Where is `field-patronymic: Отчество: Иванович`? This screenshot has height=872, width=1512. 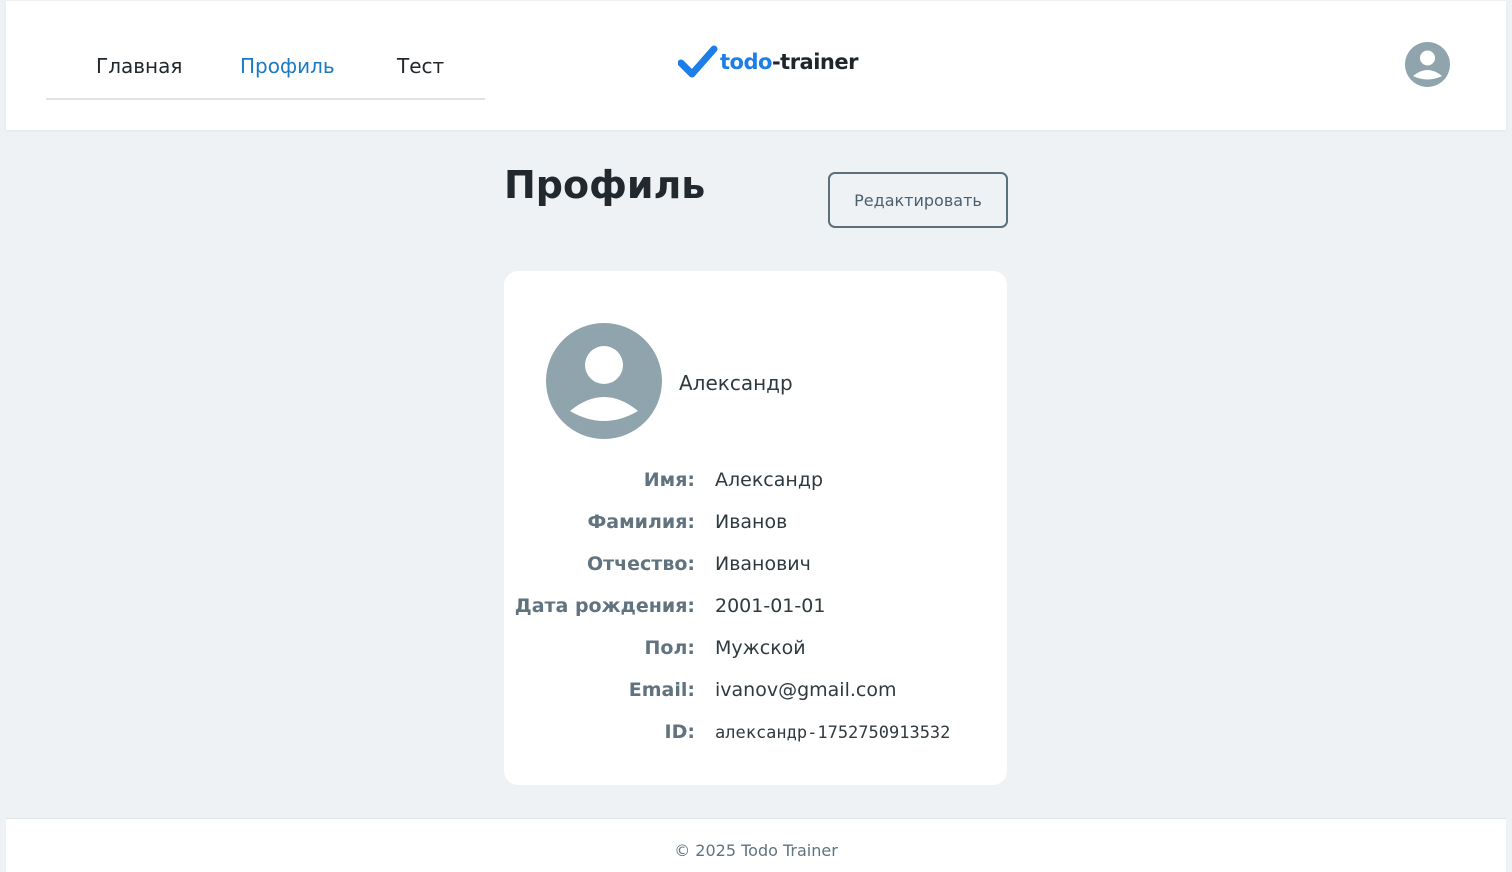
field-patronymic: Отчество: Иванович is located at coordinates (755, 568).